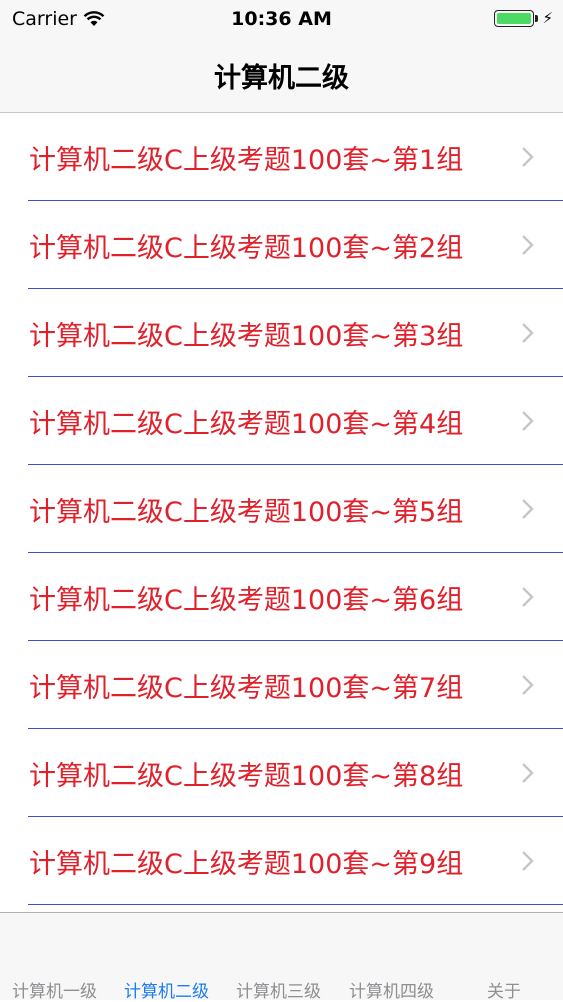 The image size is (563, 1002). What do you see at coordinates (537, 18) in the screenshot?
I see `battery-tip` at bounding box center [537, 18].